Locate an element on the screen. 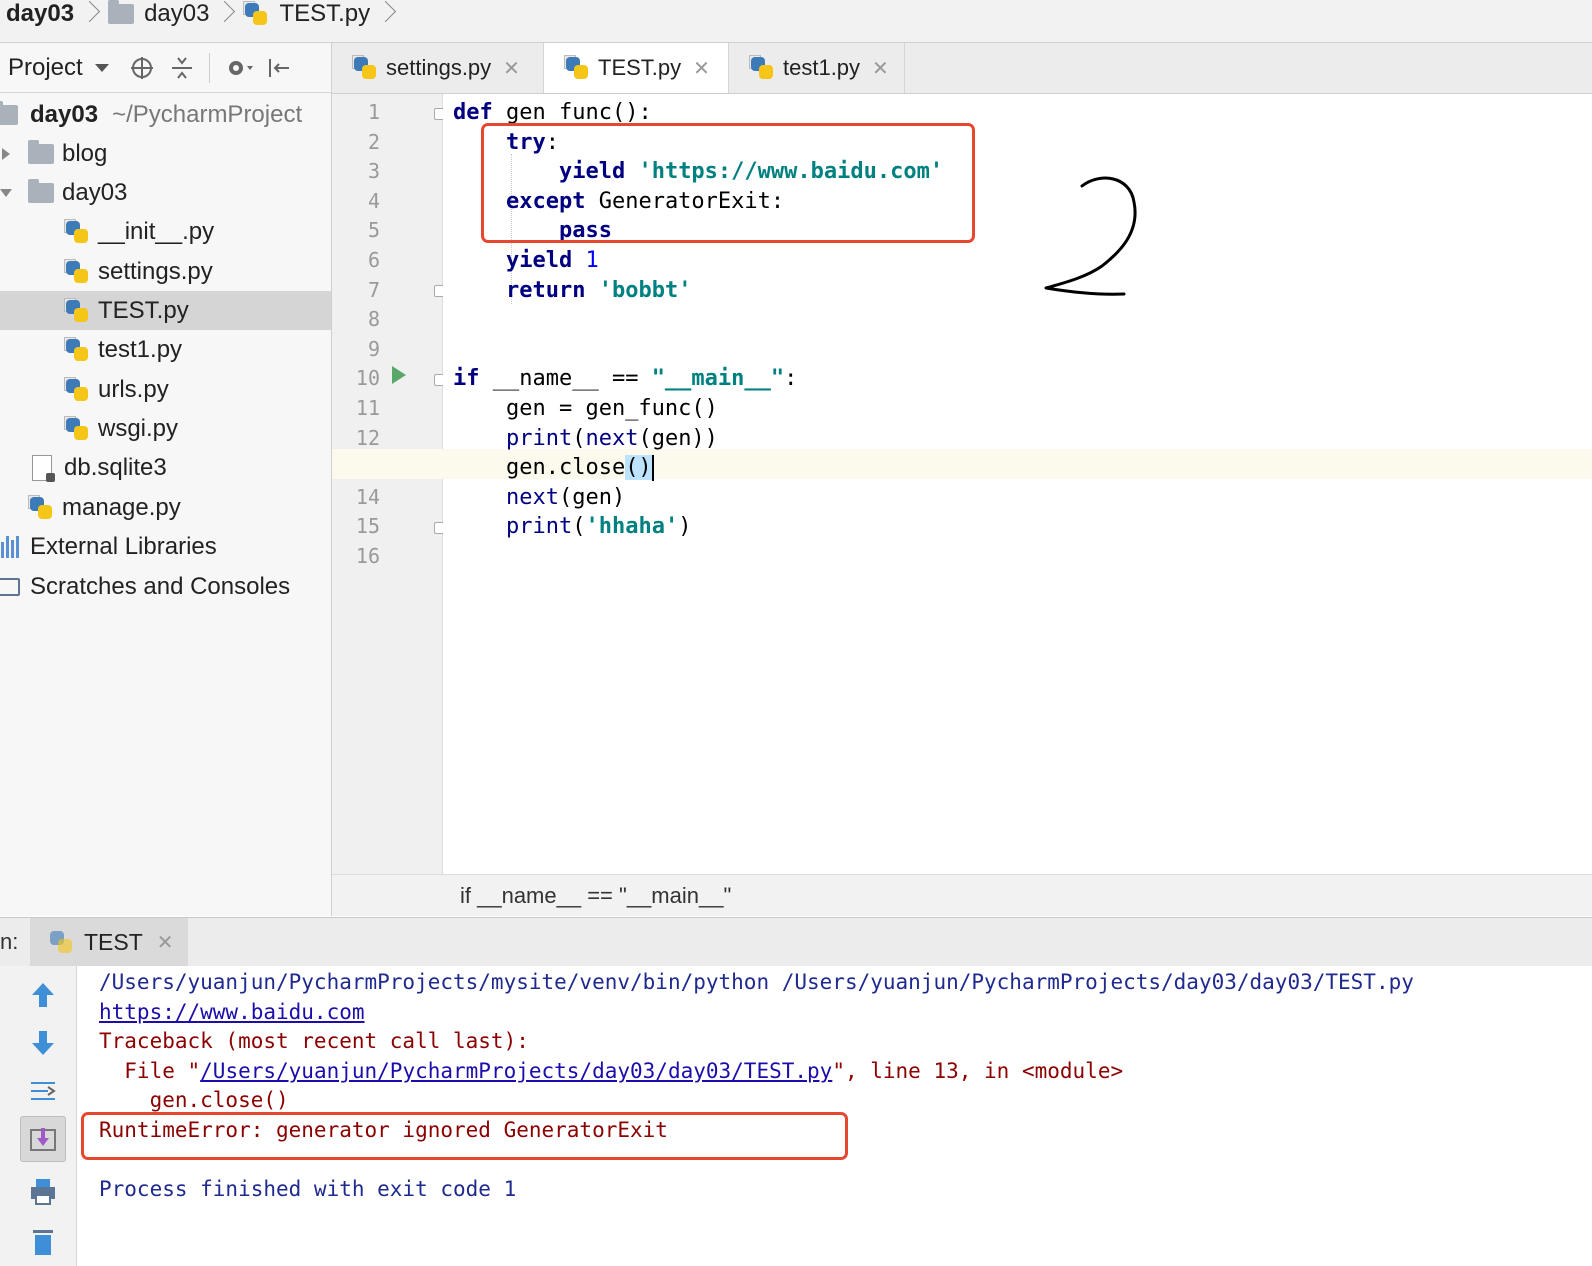 The image size is (1592, 1266). toolbar-divider is located at coordinates (209, 67).